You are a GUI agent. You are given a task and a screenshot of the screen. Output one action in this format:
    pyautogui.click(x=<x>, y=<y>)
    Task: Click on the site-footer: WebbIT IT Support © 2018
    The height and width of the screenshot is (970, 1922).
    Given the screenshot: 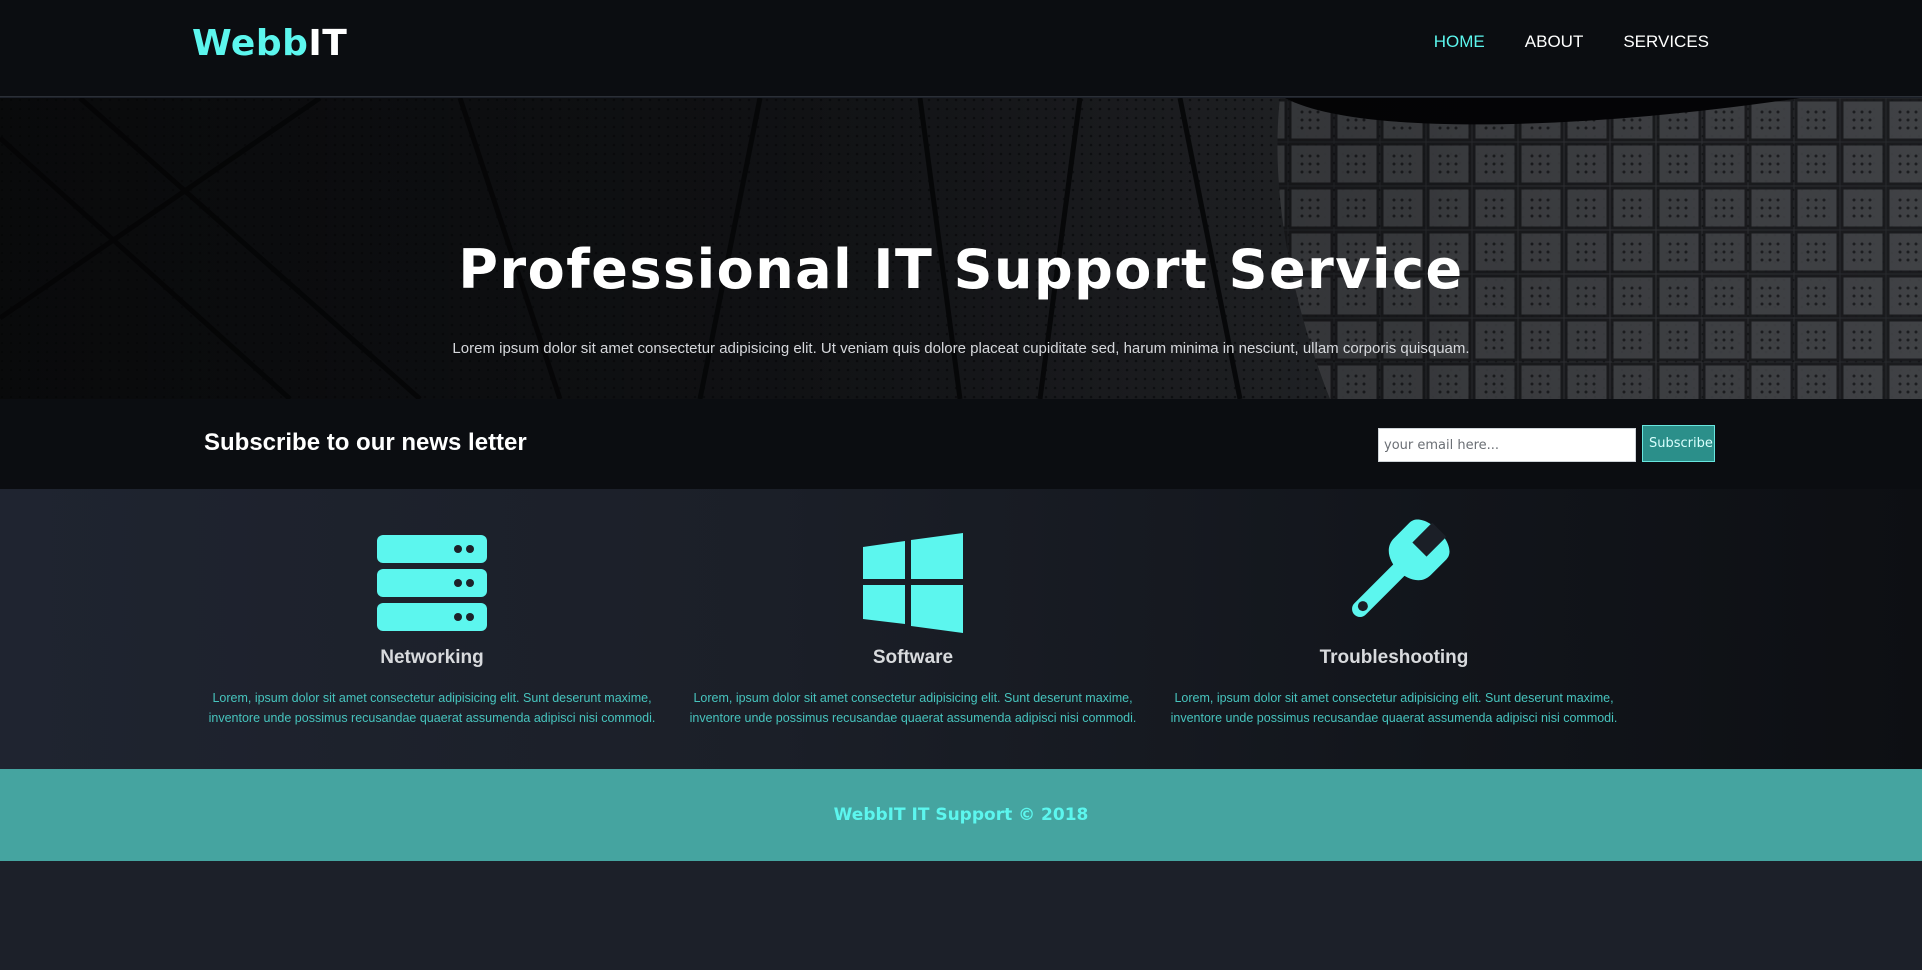 What is the action you would take?
    pyautogui.click(x=961, y=815)
    